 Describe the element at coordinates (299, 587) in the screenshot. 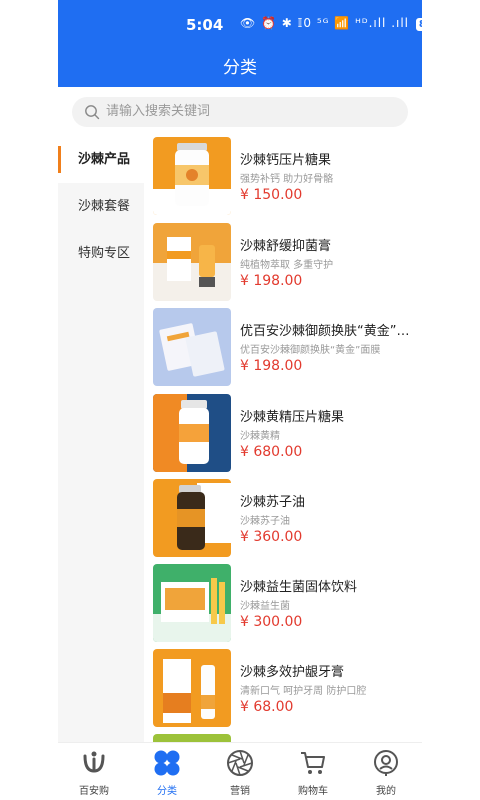

I see `product-title: 沙棘益生菌固体饮料` at that location.